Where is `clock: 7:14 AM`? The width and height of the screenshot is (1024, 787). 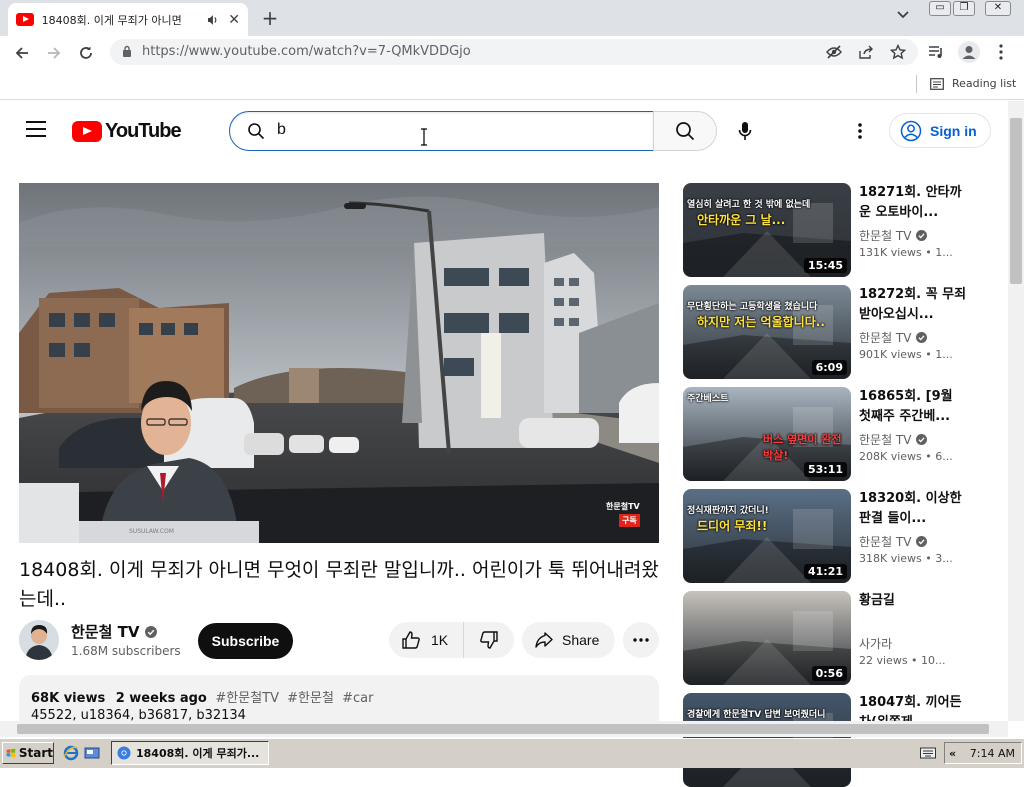 clock: 7:14 AM is located at coordinates (992, 753).